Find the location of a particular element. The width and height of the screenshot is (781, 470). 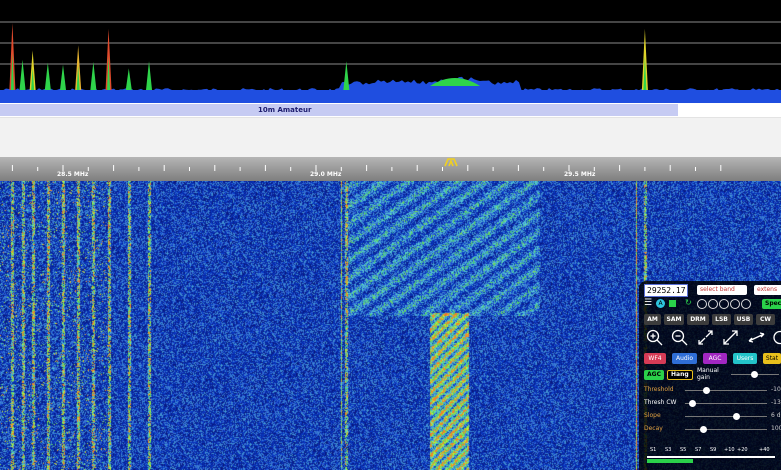

zoom-full-icon is located at coordinates (756, 337).